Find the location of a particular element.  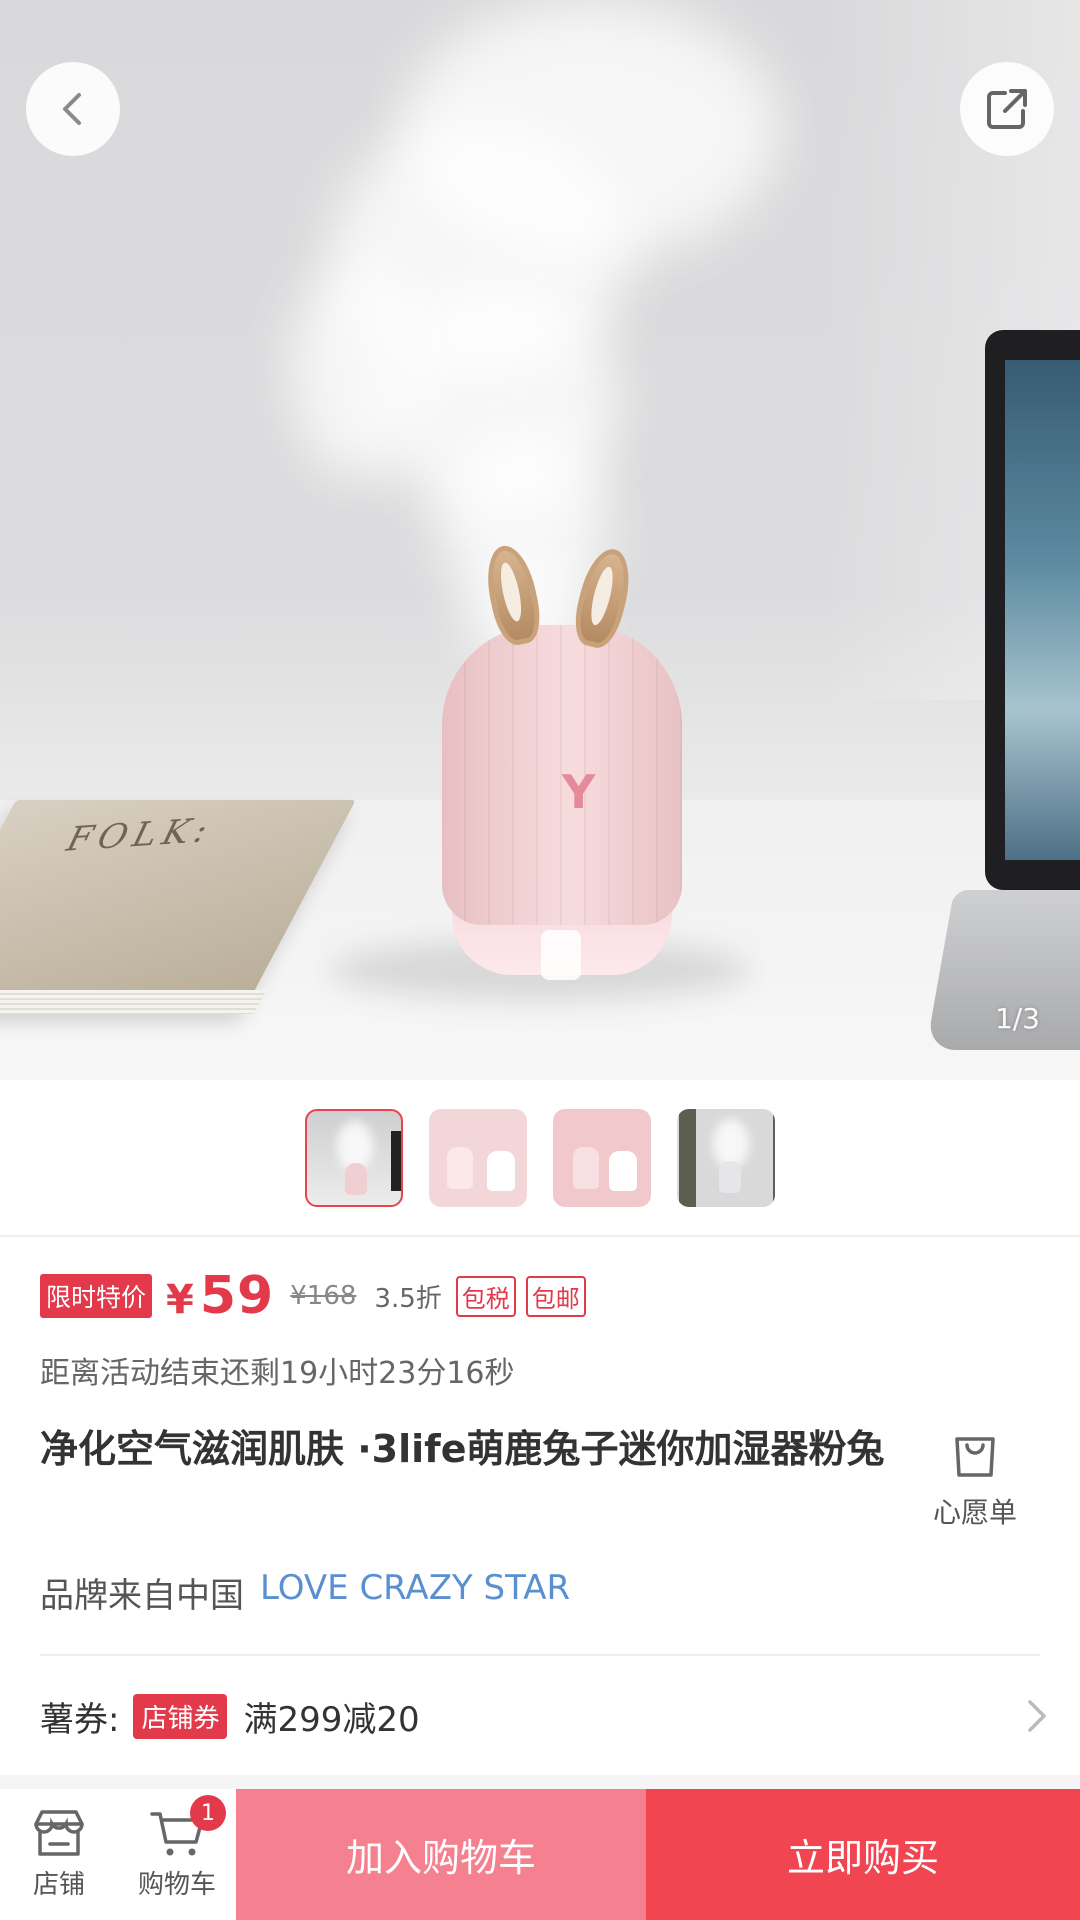

back-icon is located at coordinates (72, 109).